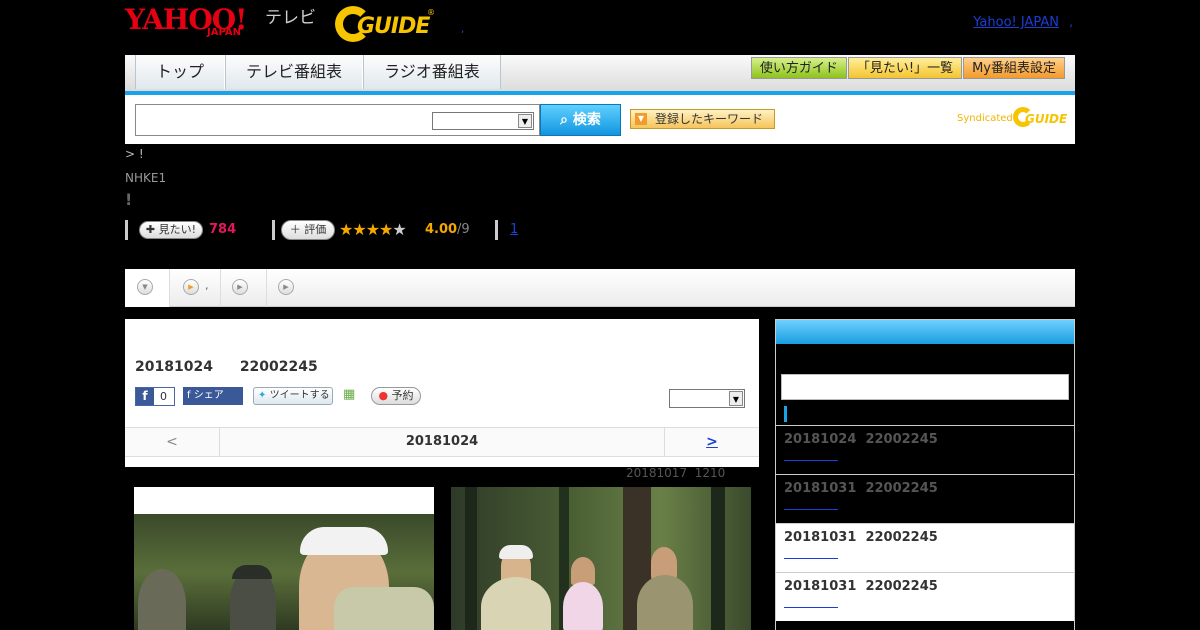 This screenshot has width=1200, height=630. I want to click on rate-label: 評価, so click(315, 229).